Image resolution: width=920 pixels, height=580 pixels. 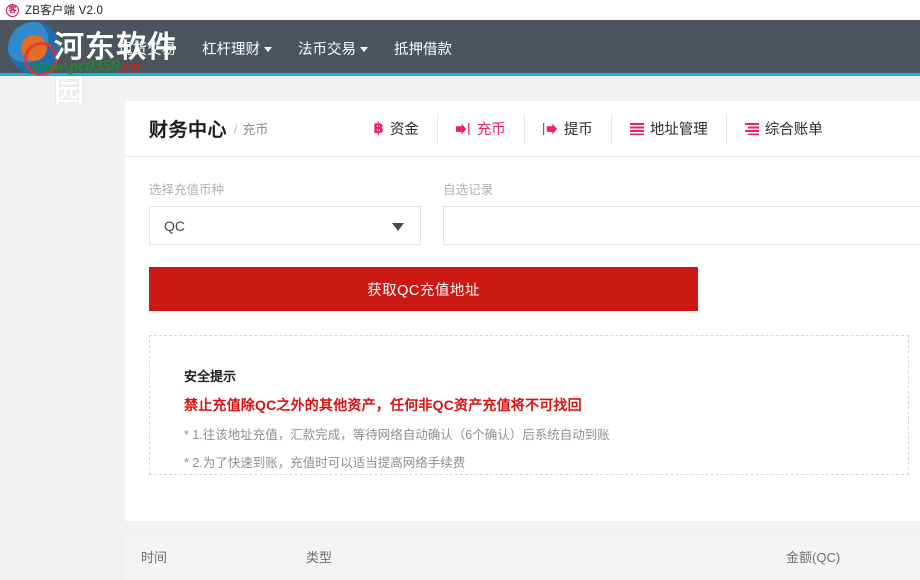 What do you see at coordinates (681, 225) in the screenshot?
I see `record-input-wrap` at bounding box center [681, 225].